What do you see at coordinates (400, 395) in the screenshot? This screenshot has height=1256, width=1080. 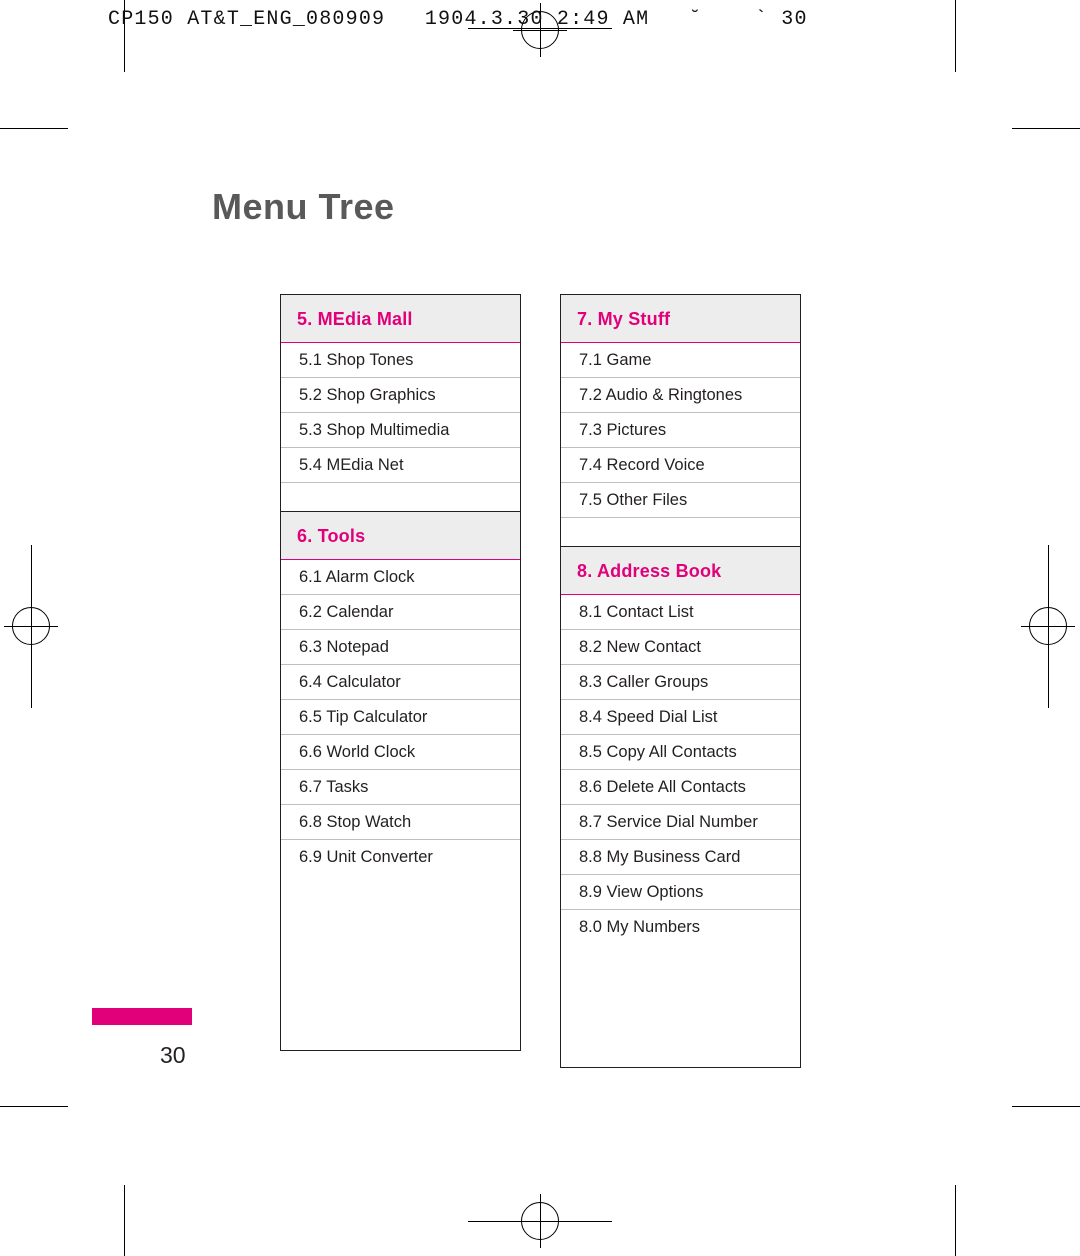 I see `menu-item: 5.2 Shop Graphics` at bounding box center [400, 395].